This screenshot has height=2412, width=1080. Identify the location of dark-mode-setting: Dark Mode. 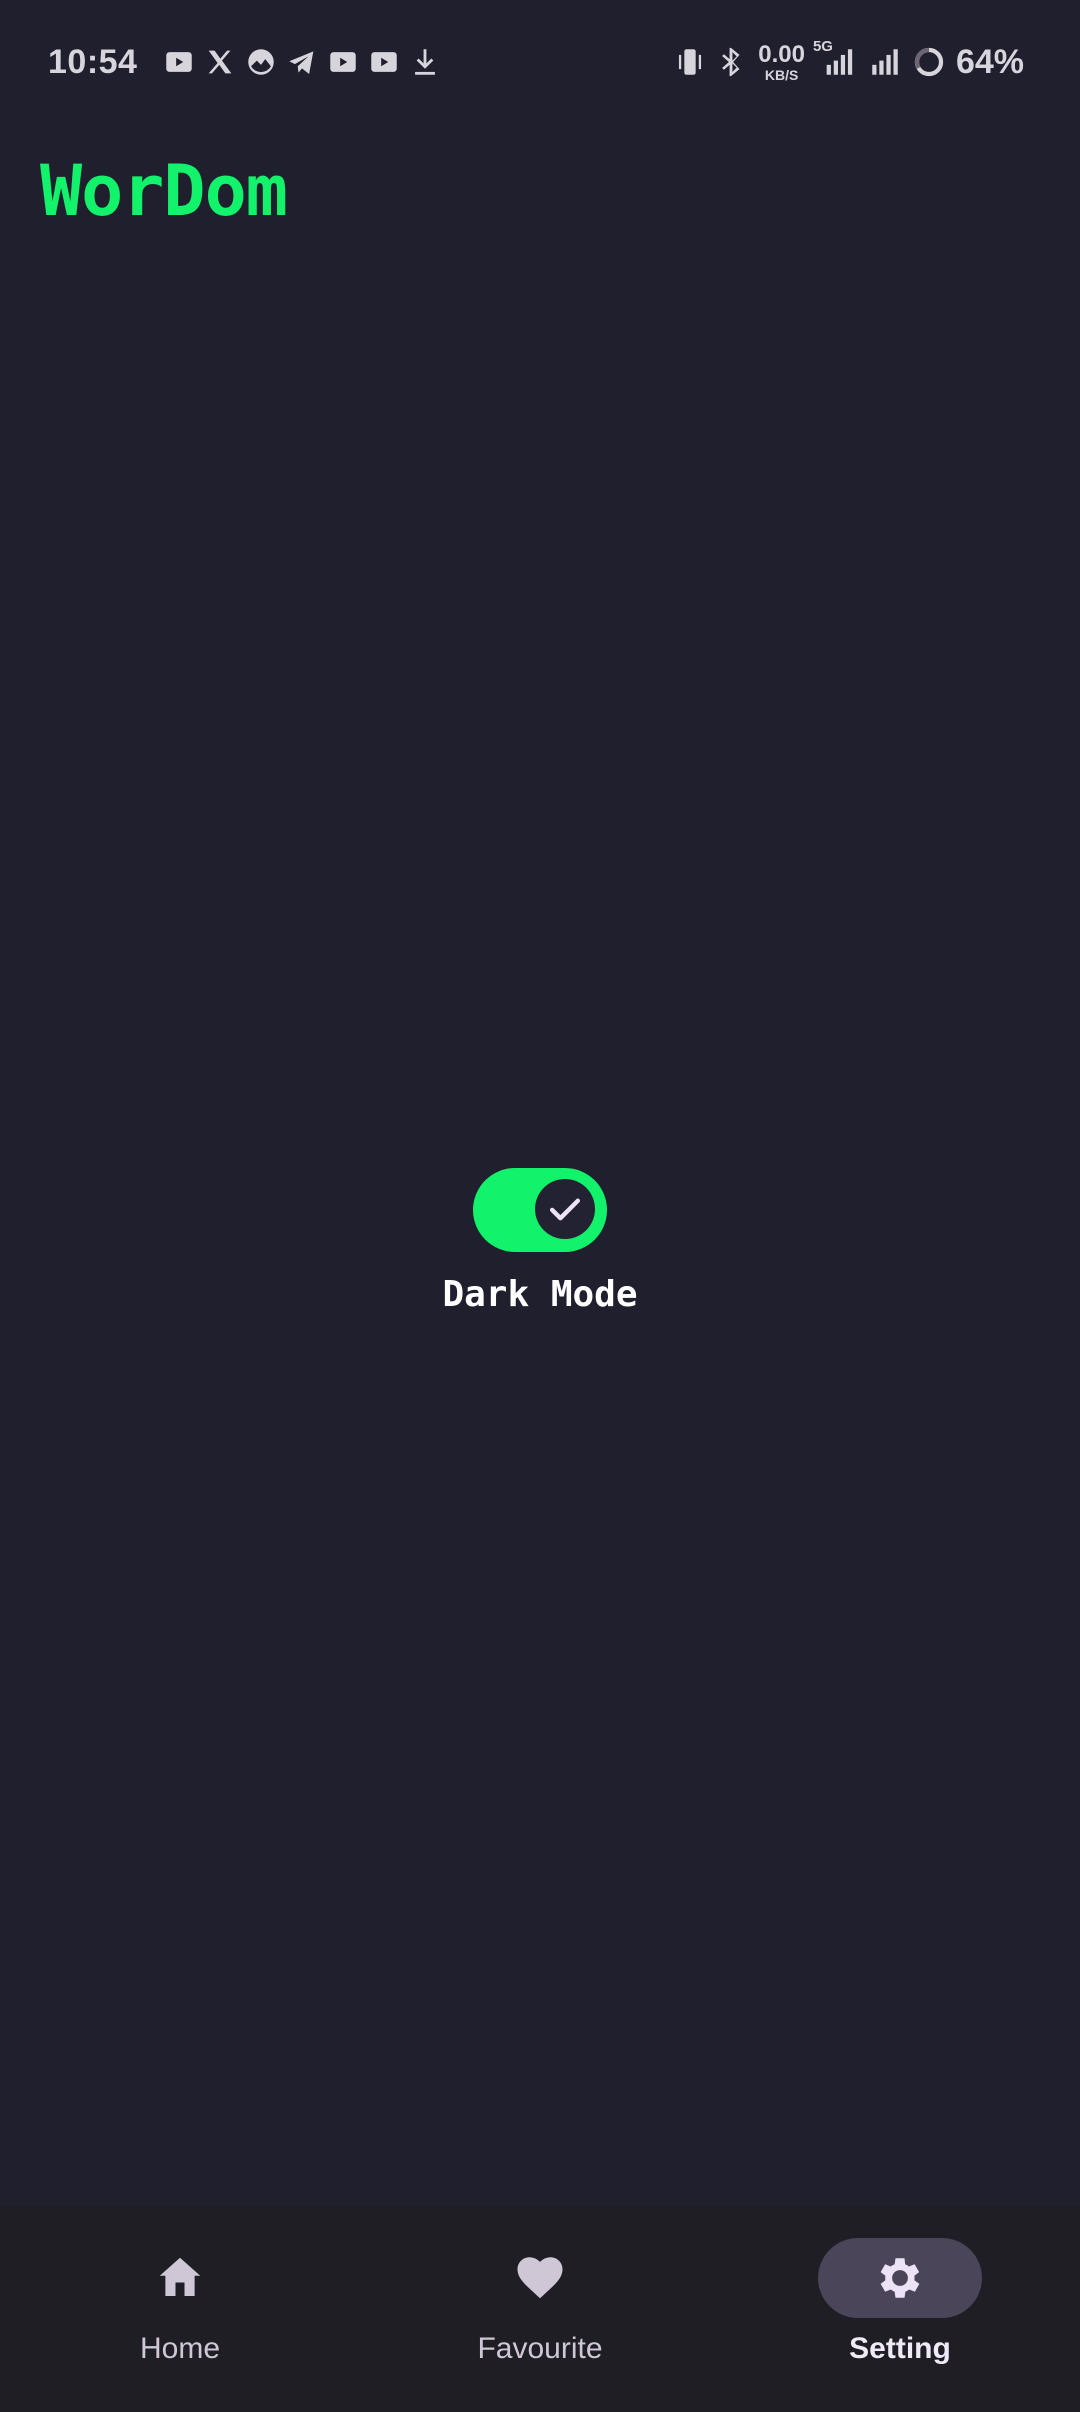
(540, 1241).